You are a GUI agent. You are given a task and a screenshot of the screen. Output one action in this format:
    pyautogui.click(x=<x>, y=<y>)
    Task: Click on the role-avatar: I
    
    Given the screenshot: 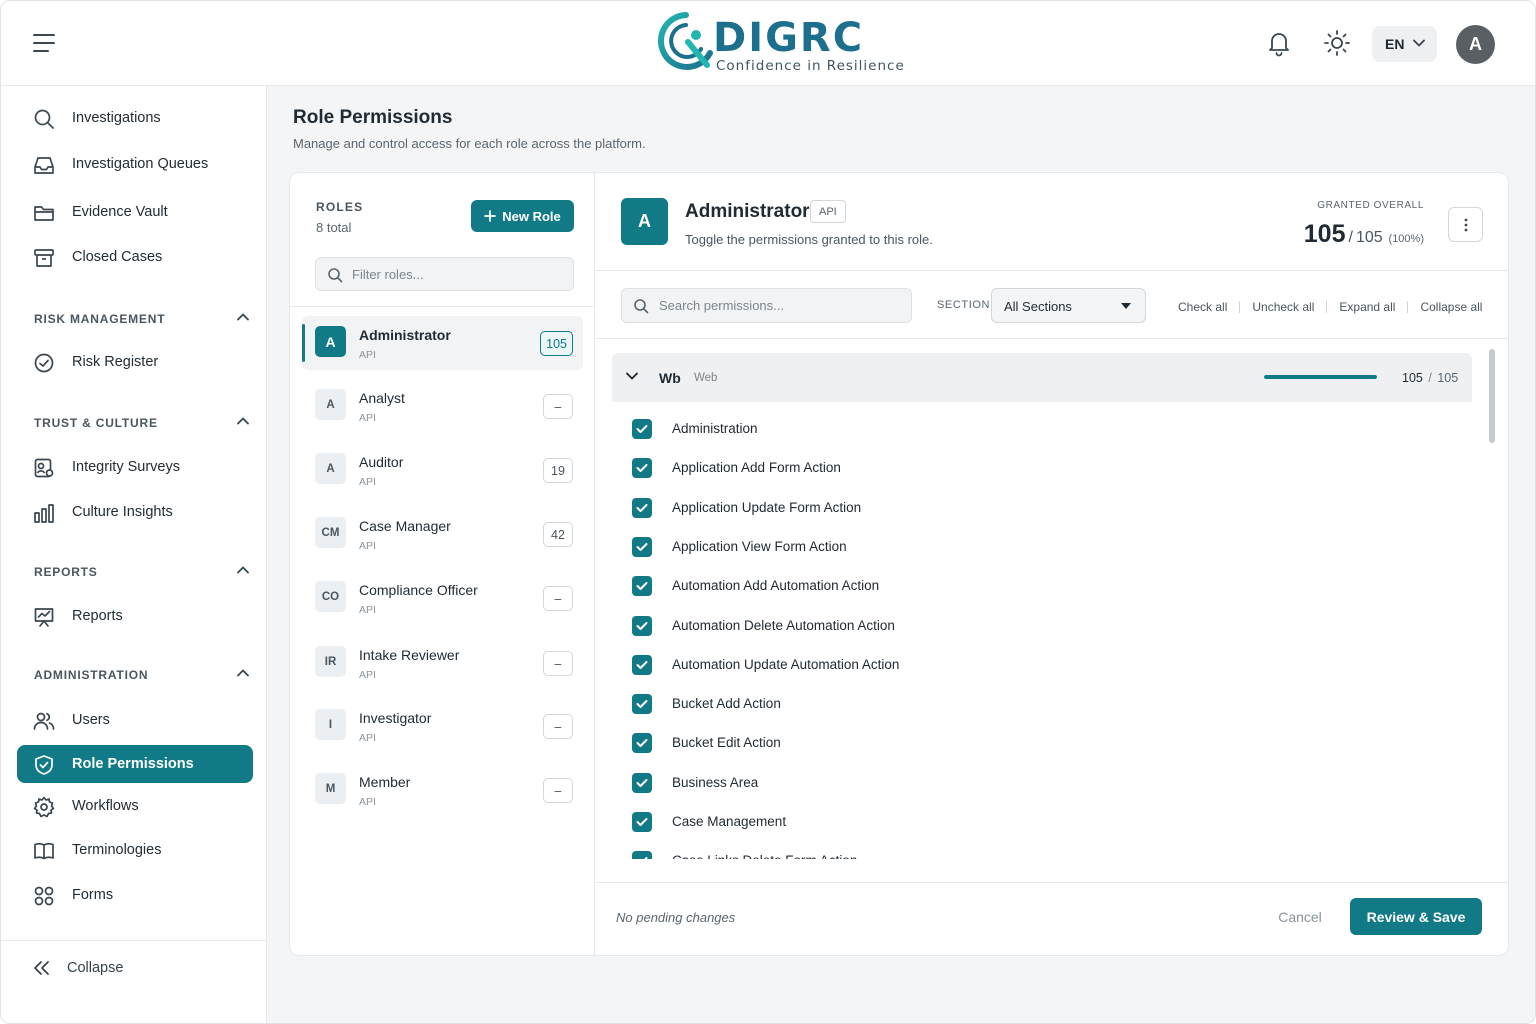 What is the action you would take?
    pyautogui.click(x=330, y=724)
    